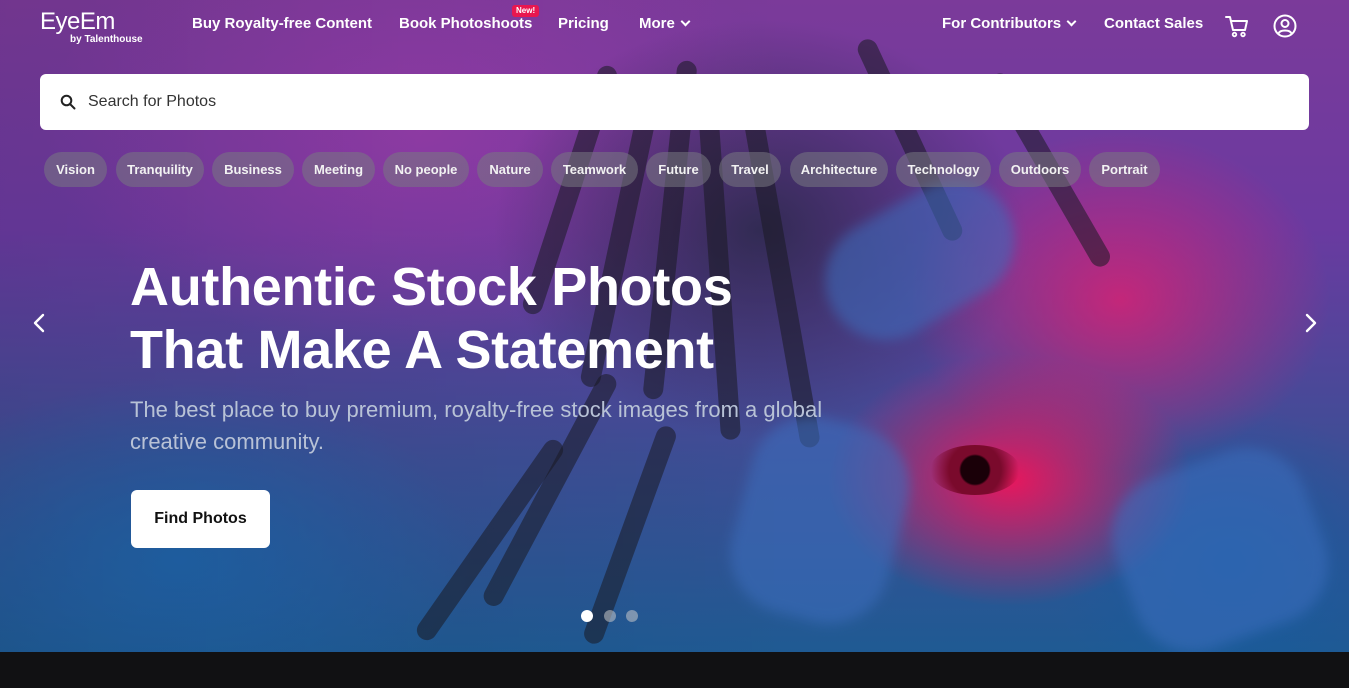  Describe the element at coordinates (40, 323) in the screenshot. I see `chevron-left-icon` at that location.